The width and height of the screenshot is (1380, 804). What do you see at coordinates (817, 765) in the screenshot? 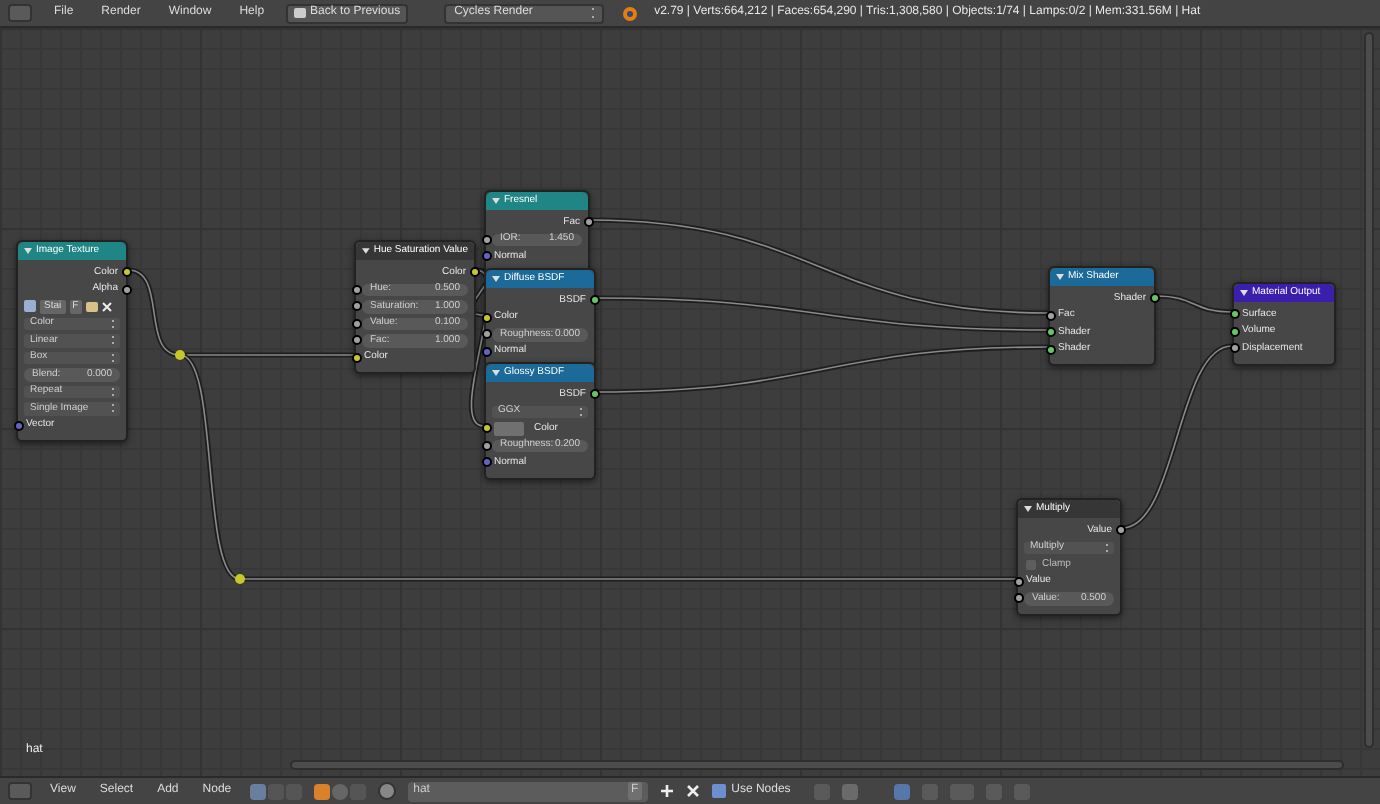
I see `horizontal-scrollbar` at bounding box center [817, 765].